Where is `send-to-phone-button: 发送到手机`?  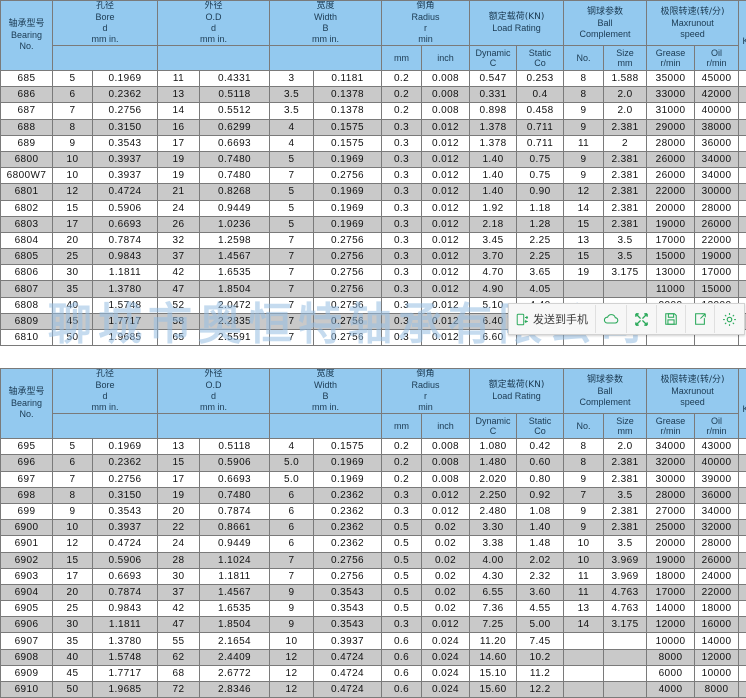
send-to-phone-button: 发送到手机 is located at coordinates (552, 319).